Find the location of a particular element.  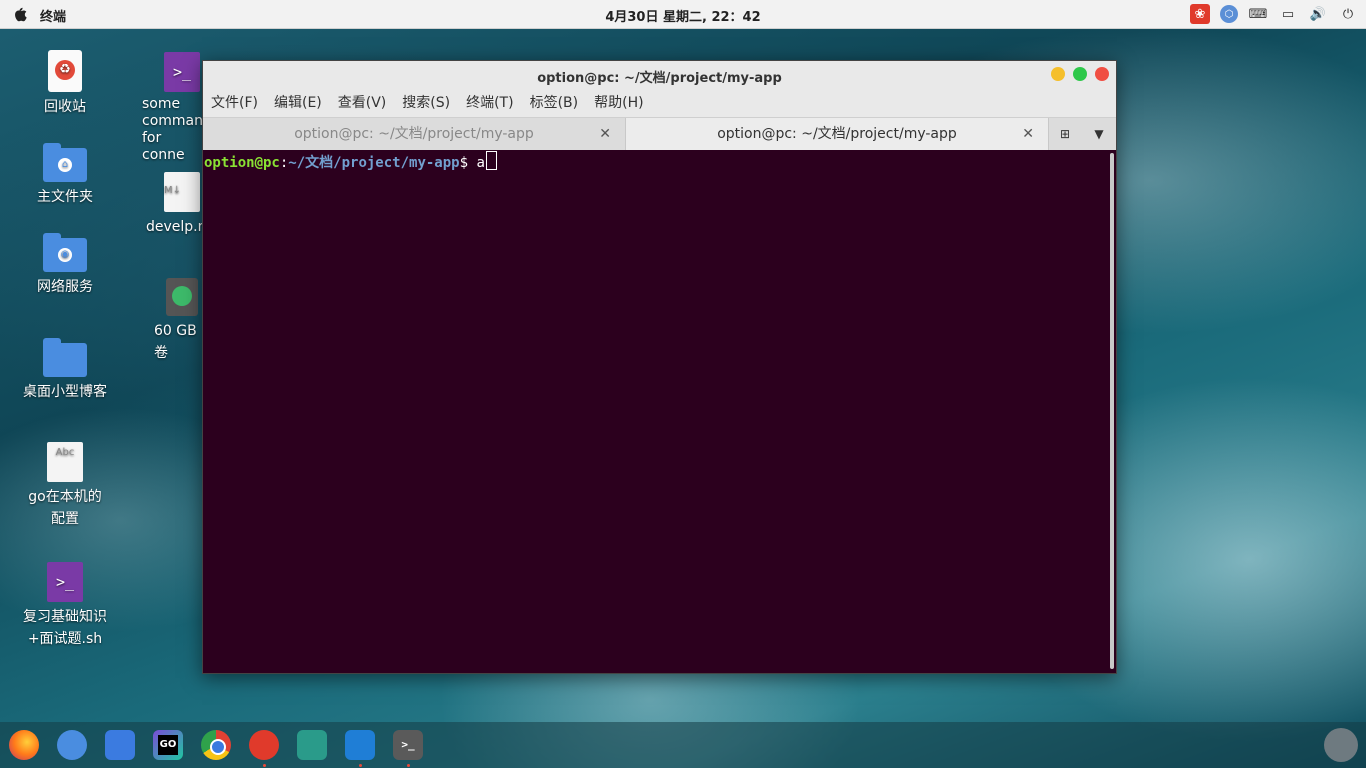

desktop-icon-label: go在本机的配置 is located at coordinates (65, 508).